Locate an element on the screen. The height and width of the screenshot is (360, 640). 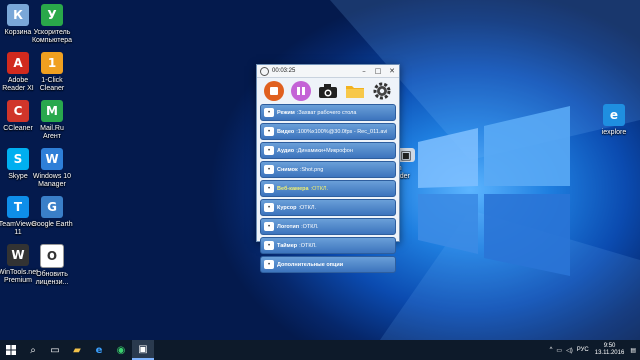
edge-icon: e is located at coordinates (99, 350).